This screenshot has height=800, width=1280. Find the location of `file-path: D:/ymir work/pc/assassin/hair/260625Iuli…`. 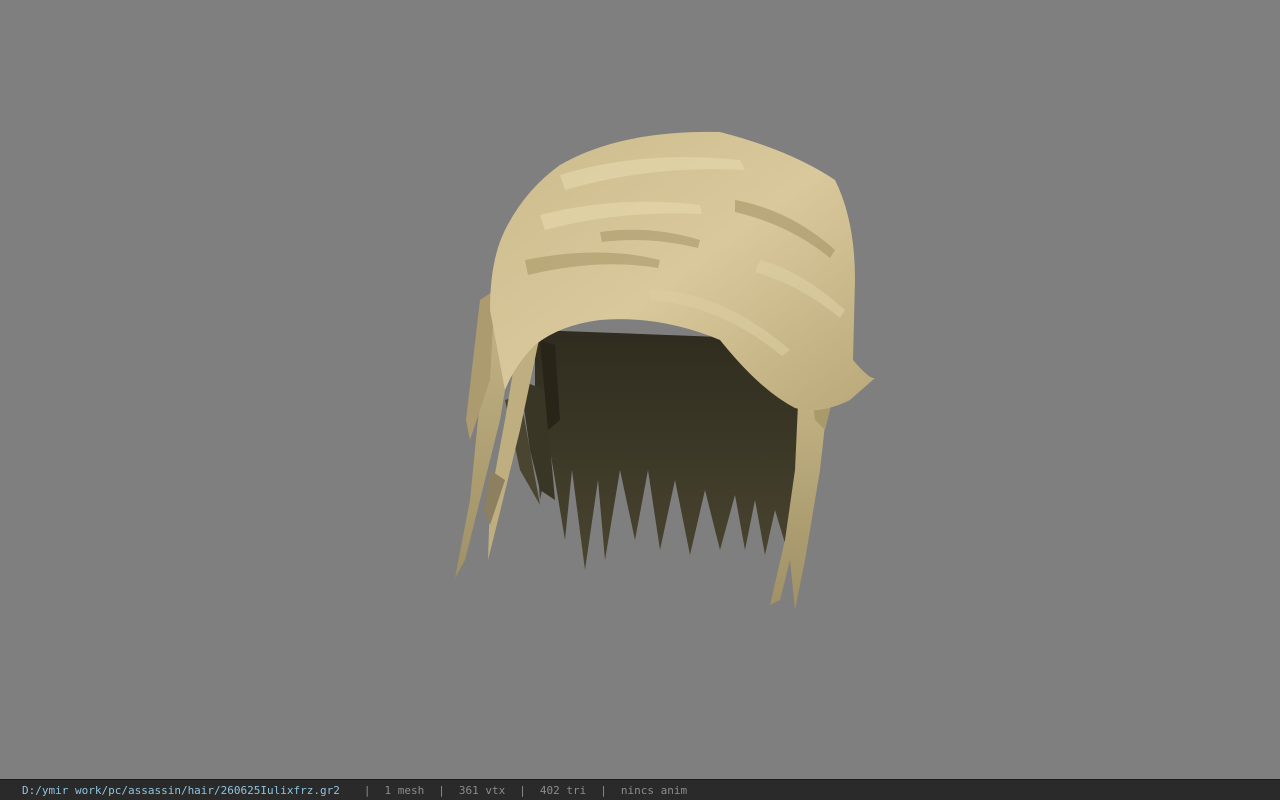

file-path: D:/ymir work/pc/assassin/hair/260625Iuli… is located at coordinates (181, 790).